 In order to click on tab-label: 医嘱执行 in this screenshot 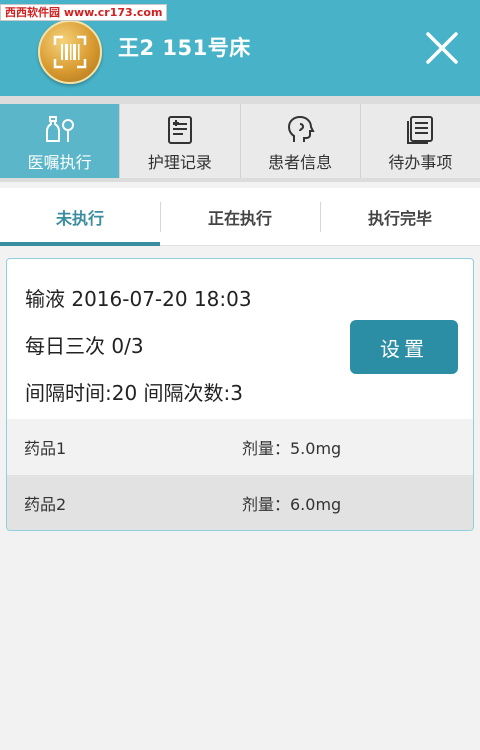, I will do `click(59, 162)`.